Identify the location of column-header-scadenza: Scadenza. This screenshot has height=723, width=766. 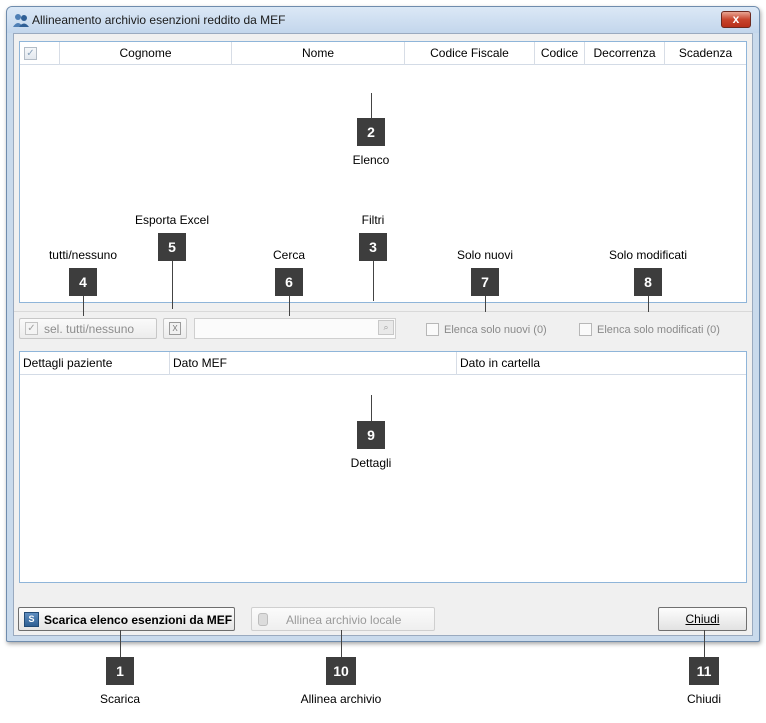
(705, 53).